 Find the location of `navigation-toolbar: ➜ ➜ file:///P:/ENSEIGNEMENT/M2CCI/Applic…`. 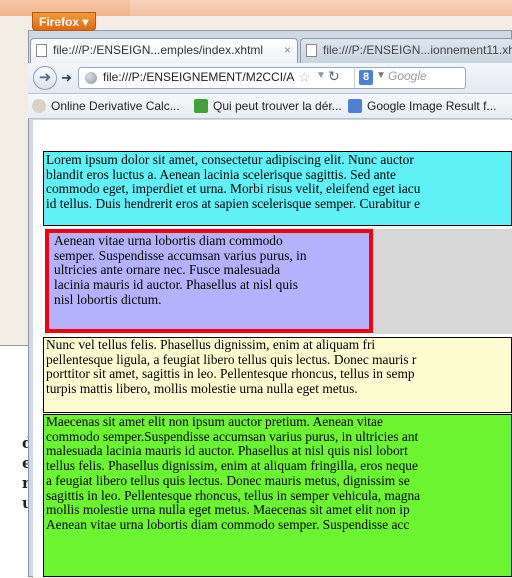

navigation-toolbar: ➜ ➜ file:///P:/ENSEIGNEMENT/M2CCI/Applic… is located at coordinates (270, 78).